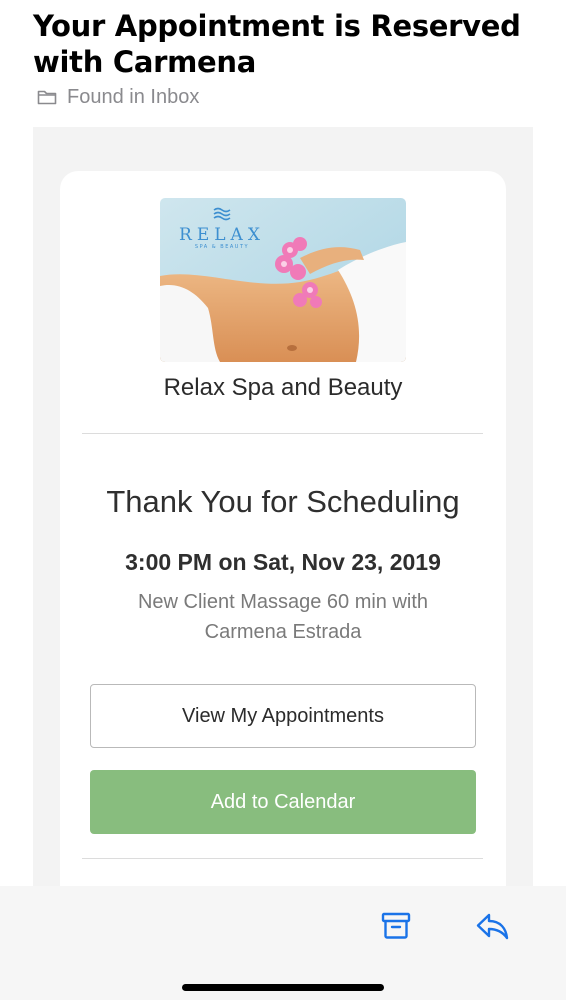 The width and height of the screenshot is (566, 1000). What do you see at coordinates (492, 926) in the screenshot?
I see `reply-icon` at bounding box center [492, 926].